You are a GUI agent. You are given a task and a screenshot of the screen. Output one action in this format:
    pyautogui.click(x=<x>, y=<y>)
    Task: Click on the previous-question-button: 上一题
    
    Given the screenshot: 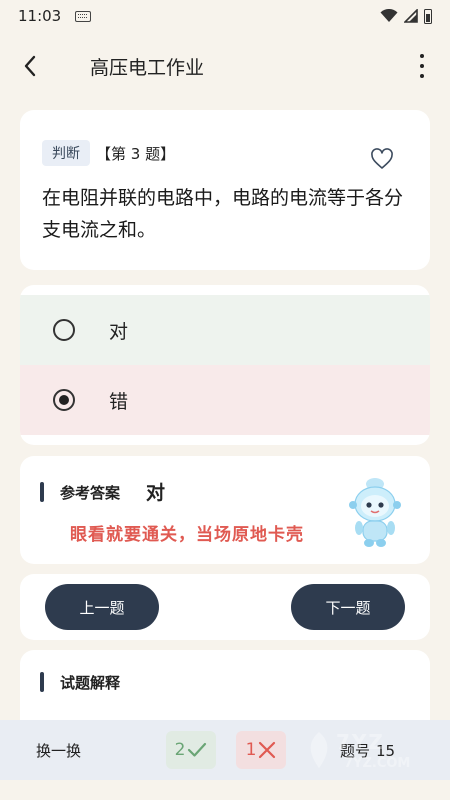 What is the action you would take?
    pyautogui.click(x=102, y=607)
    